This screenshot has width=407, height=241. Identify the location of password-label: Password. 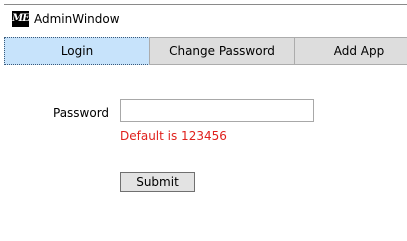
(81, 113).